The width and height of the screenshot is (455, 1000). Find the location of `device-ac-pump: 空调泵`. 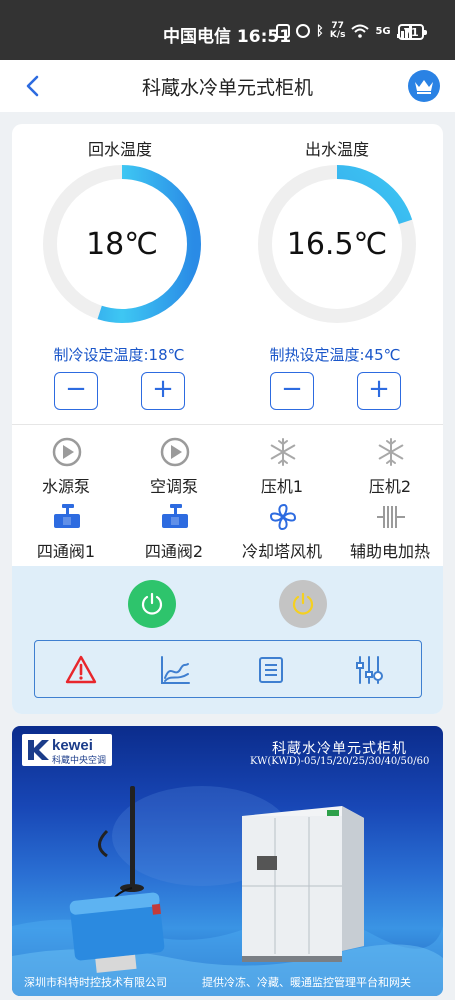

device-ac-pump: 空调泵 is located at coordinates (174, 467).